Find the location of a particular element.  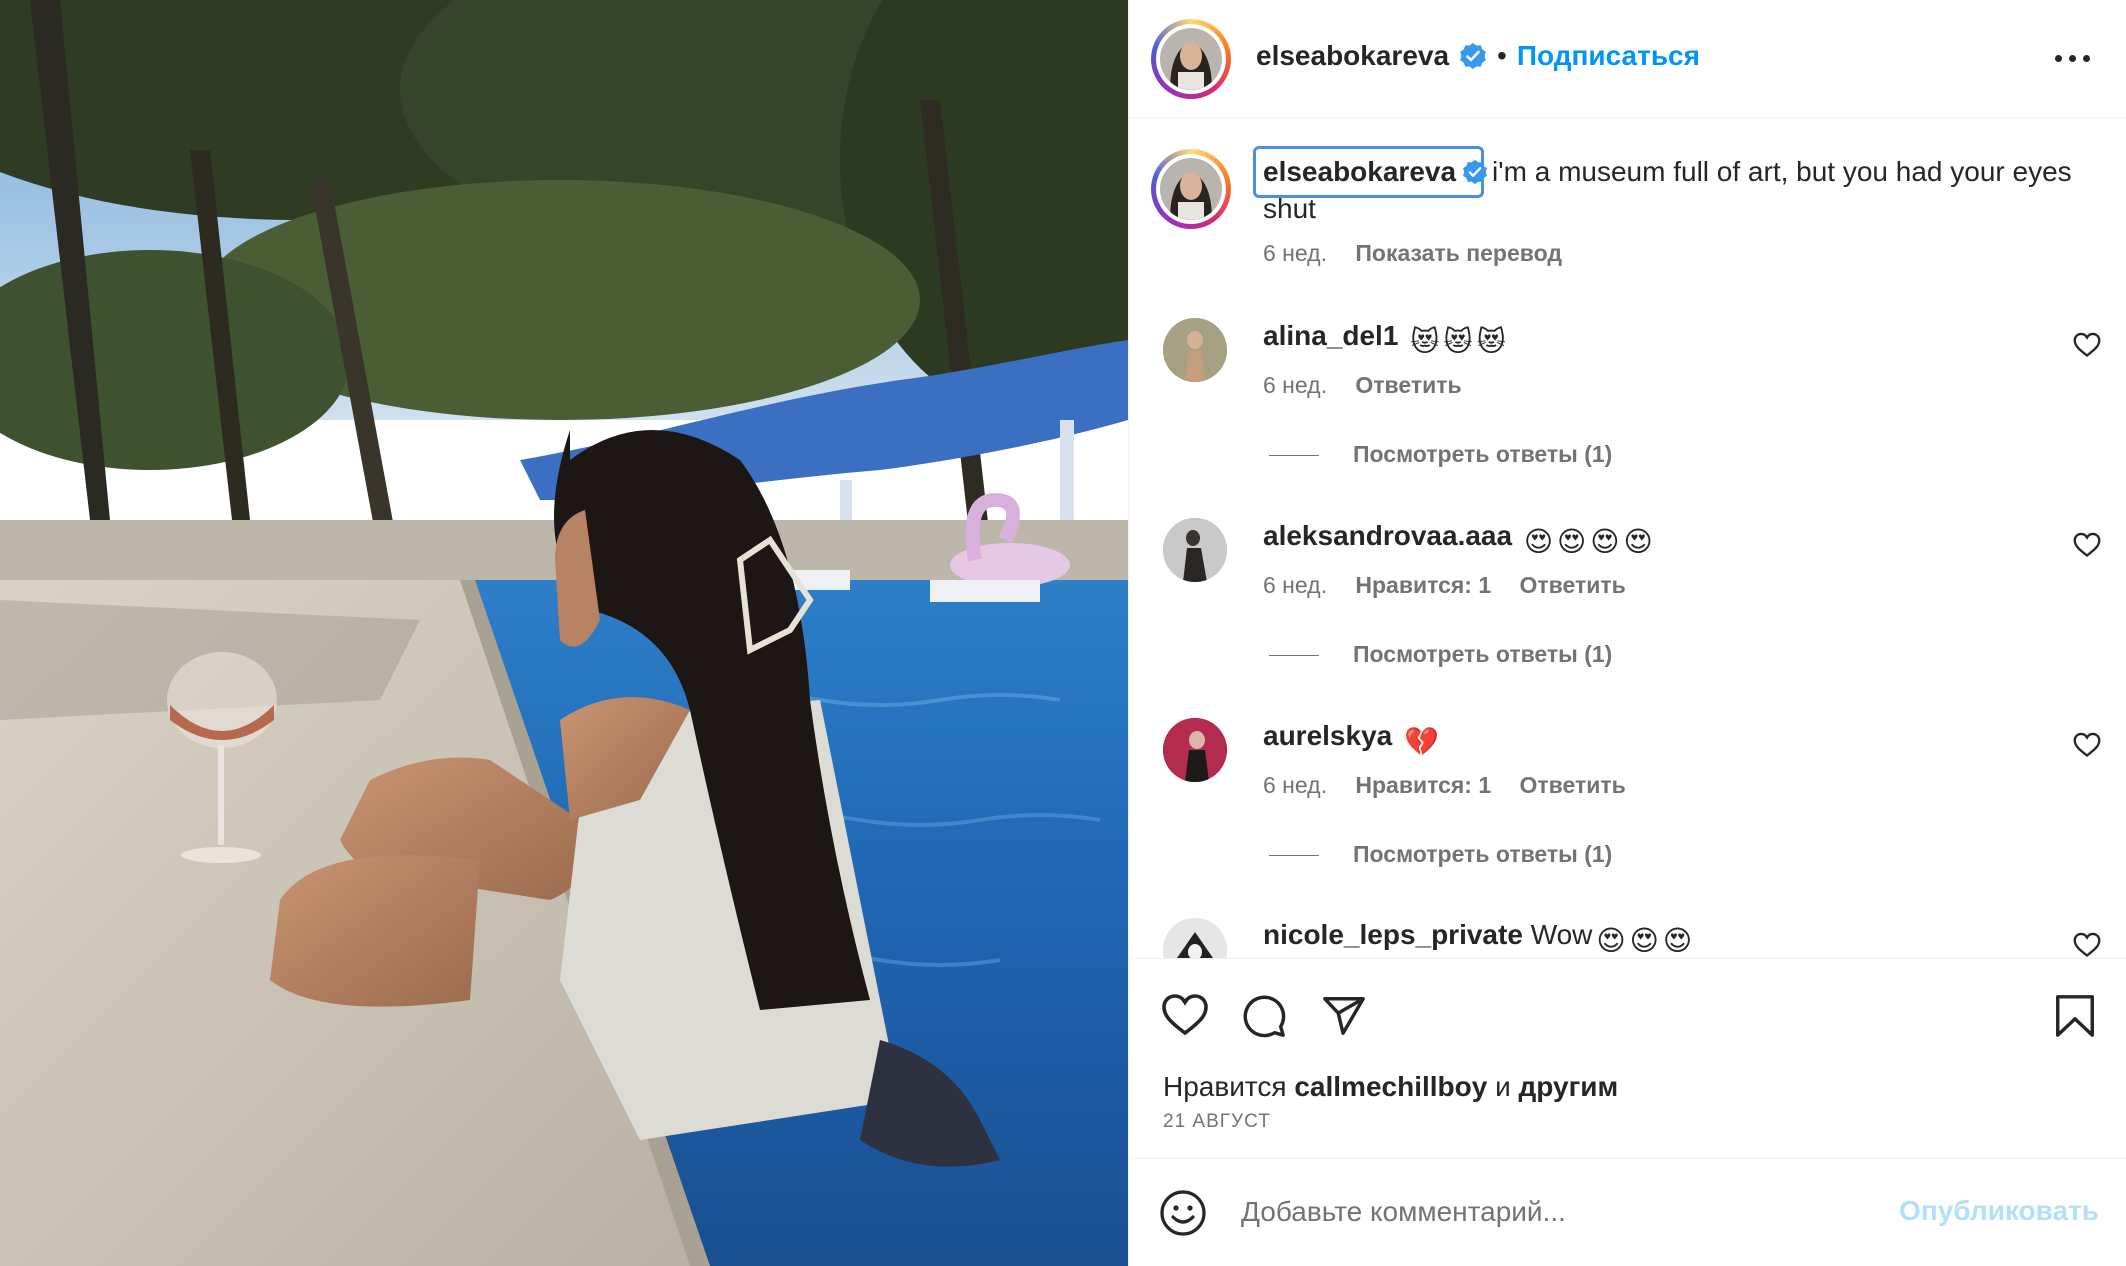

comment-body: Wow is located at coordinates (1561, 934).